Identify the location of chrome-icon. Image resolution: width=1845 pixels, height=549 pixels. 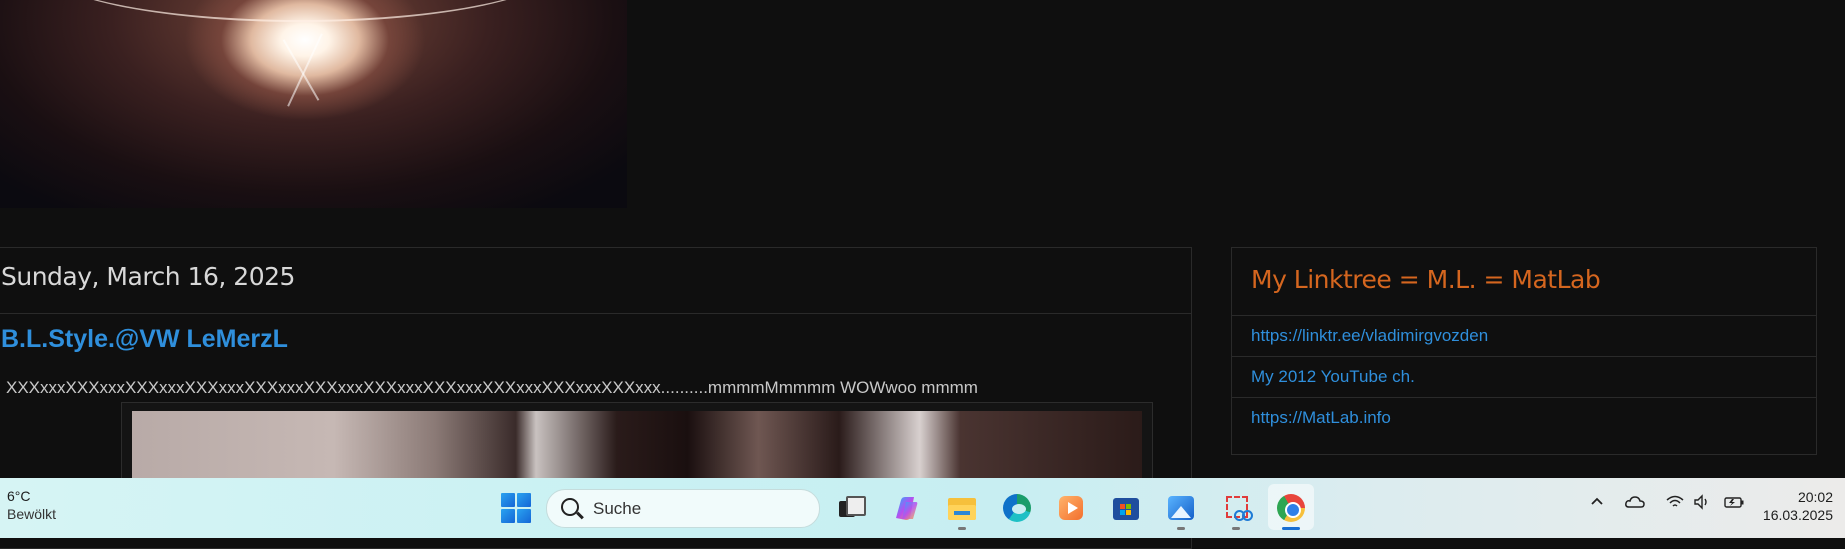
(1291, 508).